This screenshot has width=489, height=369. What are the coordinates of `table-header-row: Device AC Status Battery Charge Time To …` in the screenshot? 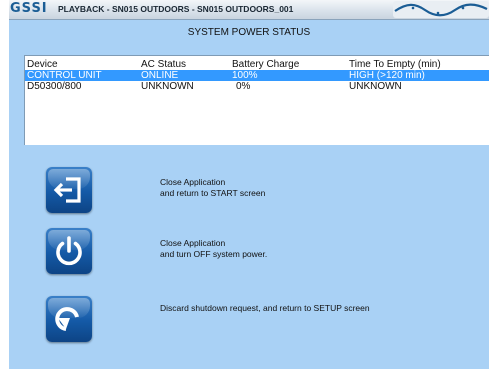 It's located at (257, 64).